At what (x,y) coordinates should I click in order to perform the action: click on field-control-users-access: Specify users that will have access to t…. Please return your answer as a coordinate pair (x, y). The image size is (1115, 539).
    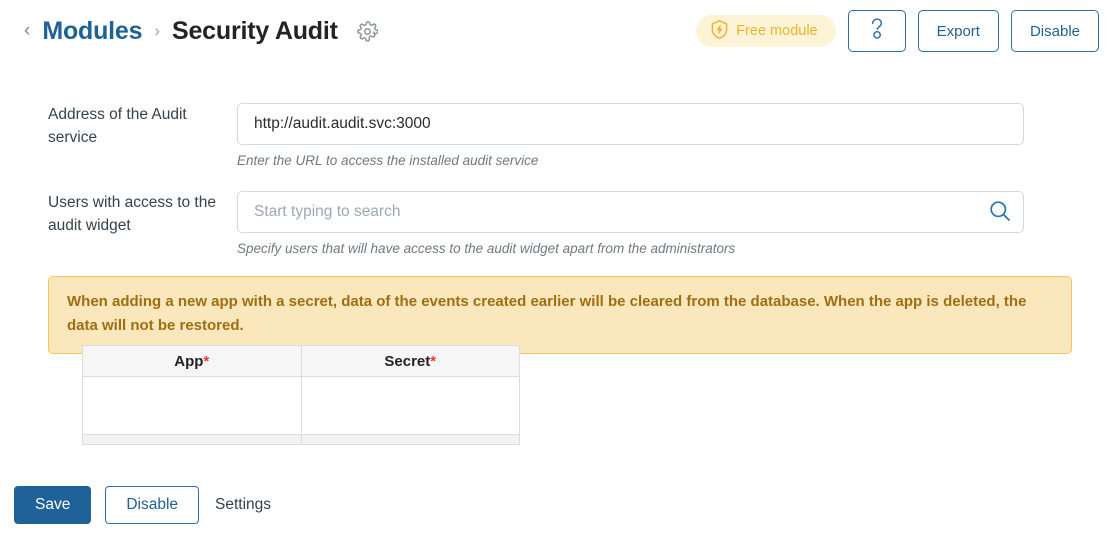
    Looking at the image, I should click on (630, 224).